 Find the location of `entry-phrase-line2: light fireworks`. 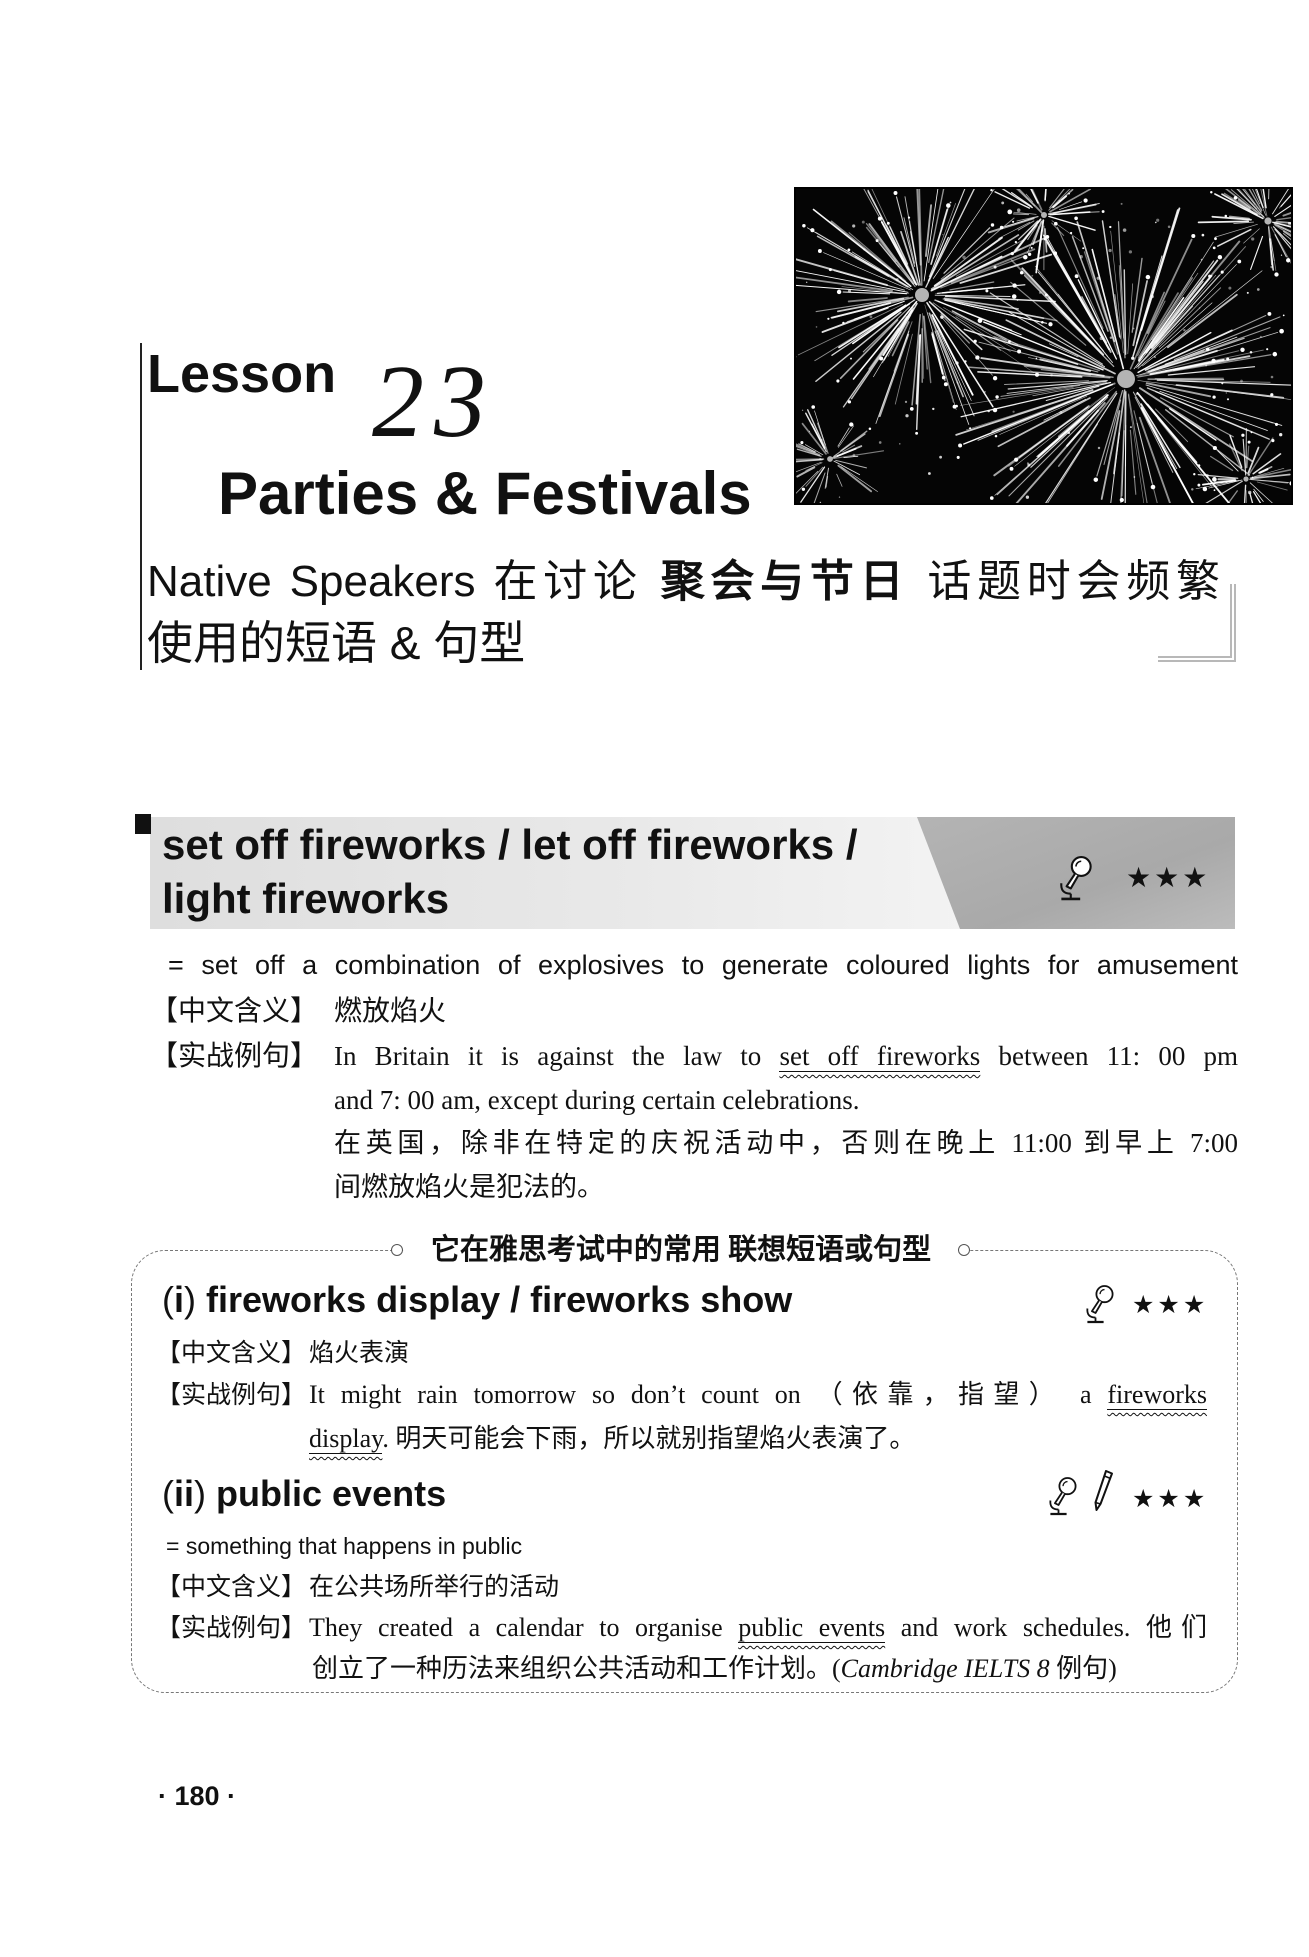

entry-phrase-line2: light fireworks is located at coordinates (306, 898).